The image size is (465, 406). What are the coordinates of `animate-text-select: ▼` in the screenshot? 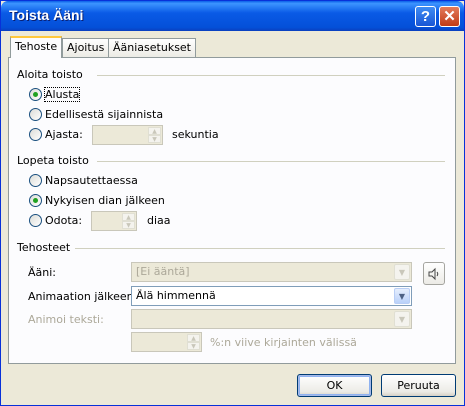 It's located at (271, 319).